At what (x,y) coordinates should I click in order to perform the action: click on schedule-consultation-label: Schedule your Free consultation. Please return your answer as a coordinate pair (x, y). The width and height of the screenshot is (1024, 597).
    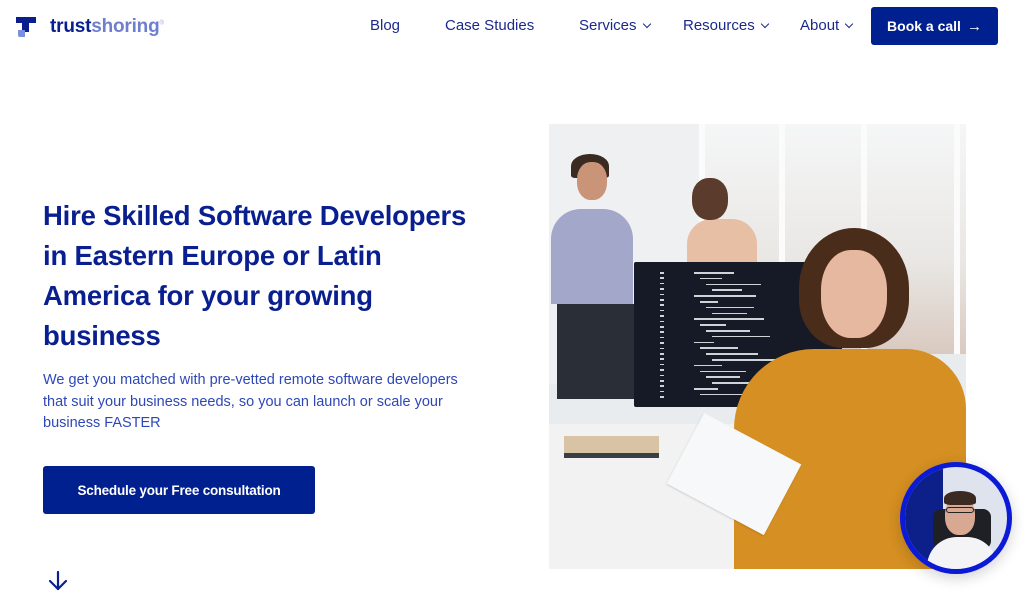
    Looking at the image, I should click on (179, 490).